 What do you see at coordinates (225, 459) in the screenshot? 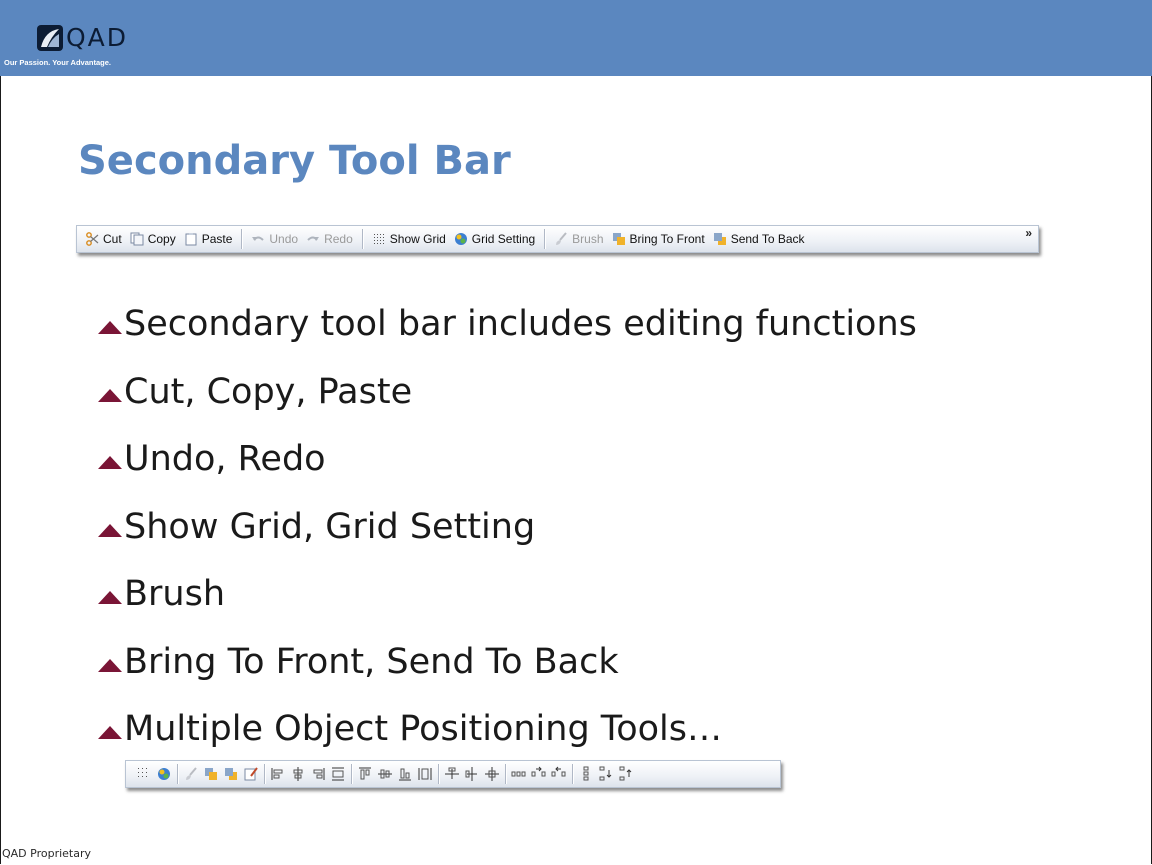
I see `bullet-text: Undo, Redo` at bounding box center [225, 459].